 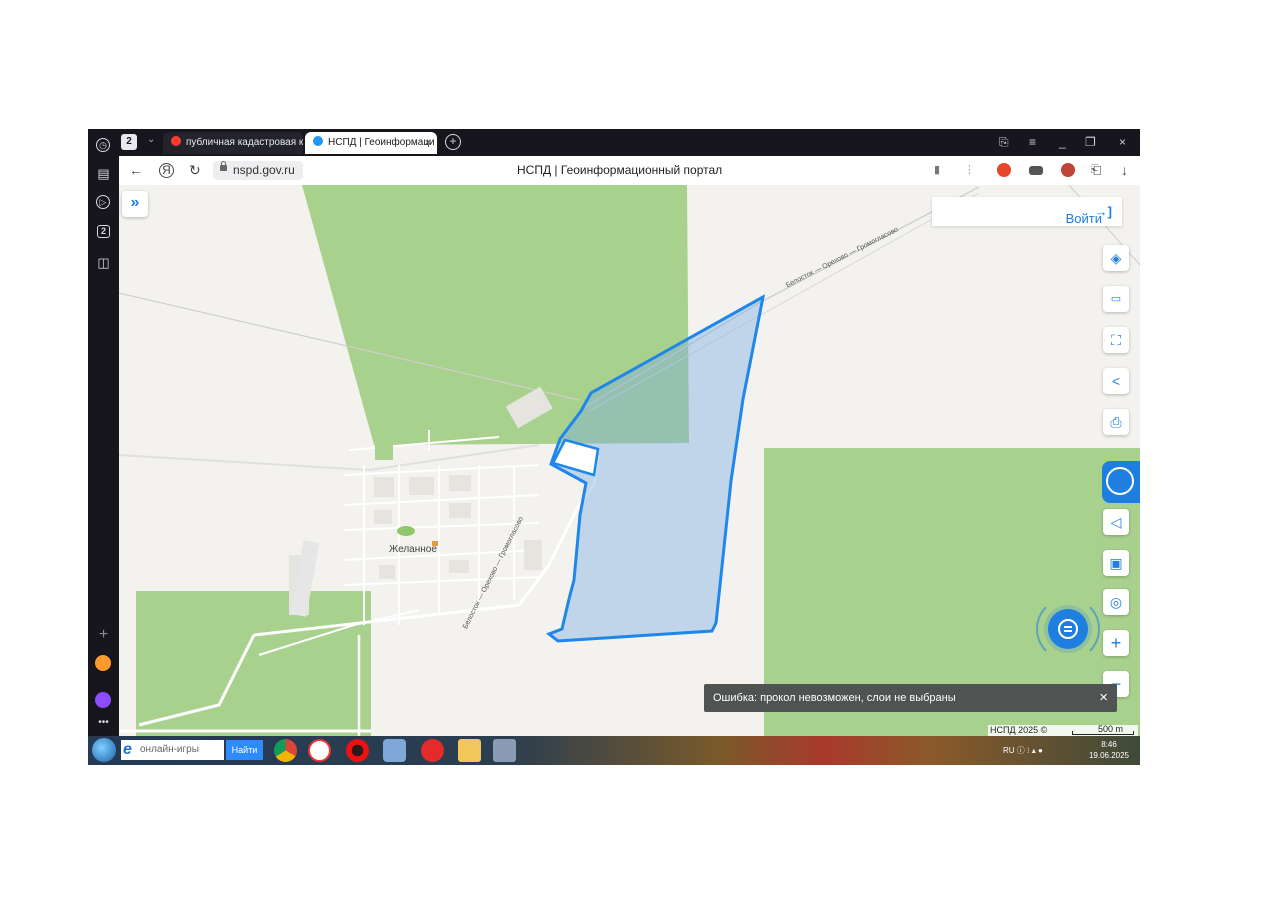 What do you see at coordinates (103, 145) in the screenshot?
I see `history-icon: ◷` at bounding box center [103, 145].